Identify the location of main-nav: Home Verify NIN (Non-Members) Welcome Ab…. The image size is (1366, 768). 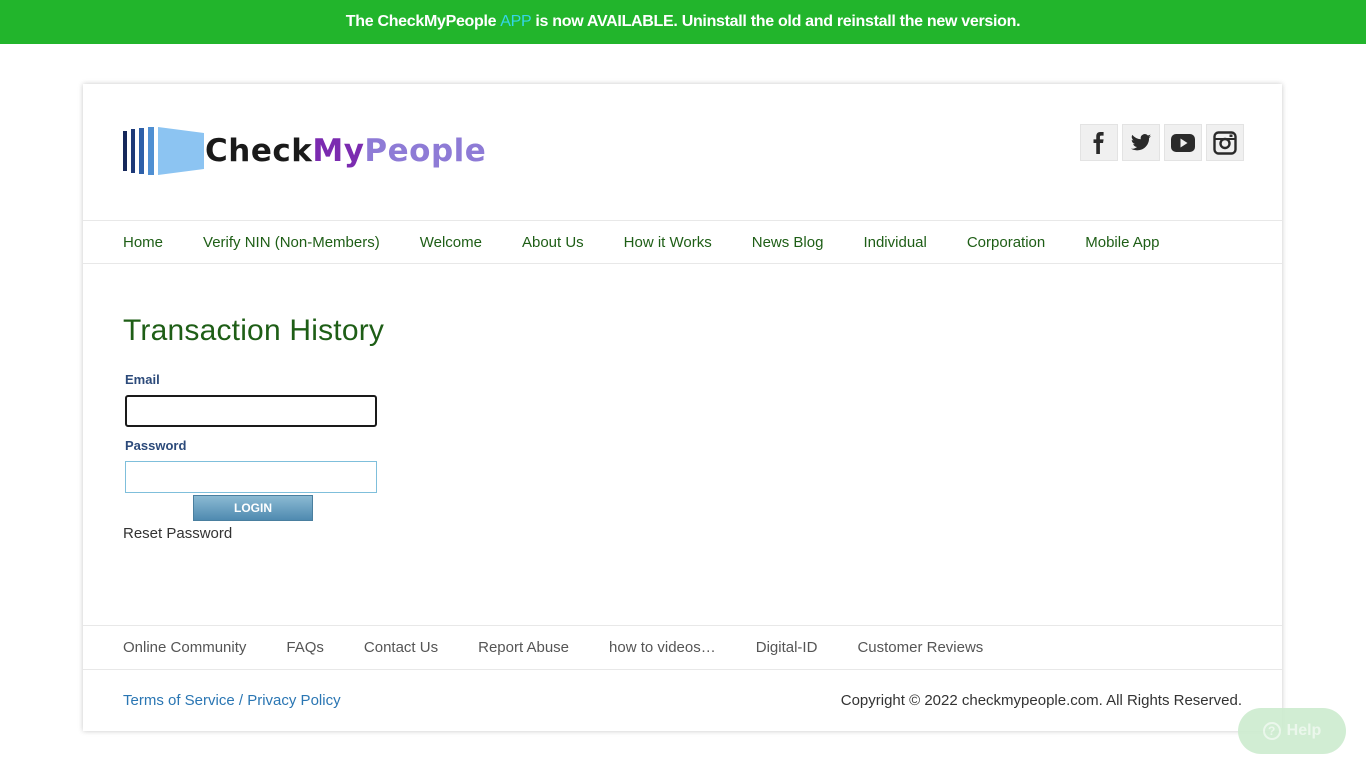
(682, 242).